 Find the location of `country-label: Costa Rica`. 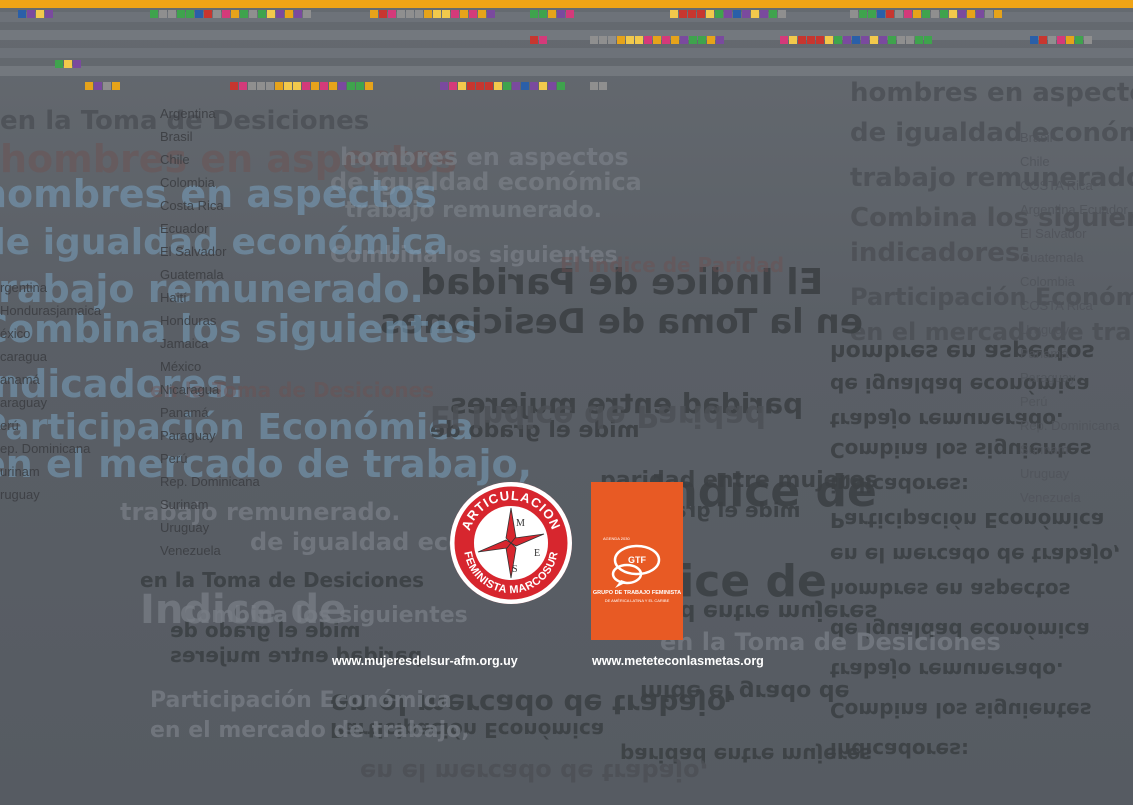

country-label: Costa Rica is located at coordinates (192, 205).